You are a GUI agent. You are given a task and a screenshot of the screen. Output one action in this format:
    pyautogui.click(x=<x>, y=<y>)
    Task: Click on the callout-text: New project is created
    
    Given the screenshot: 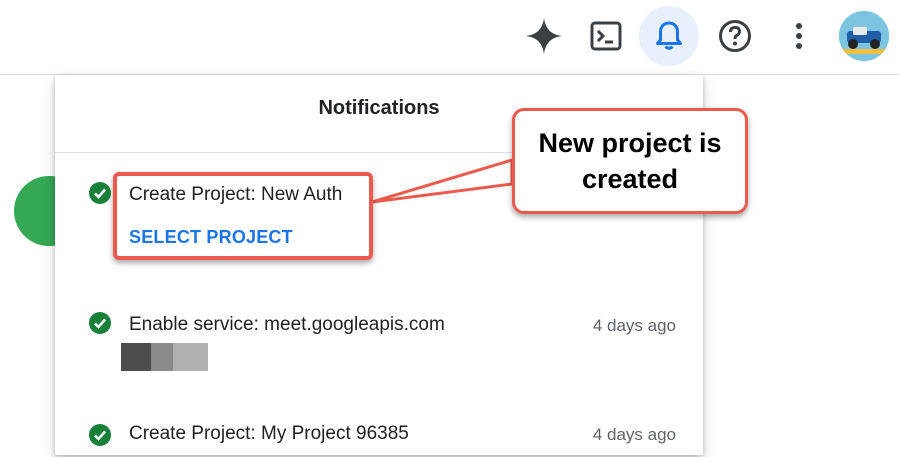 What is the action you would take?
    pyautogui.click(x=630, y=161)
    